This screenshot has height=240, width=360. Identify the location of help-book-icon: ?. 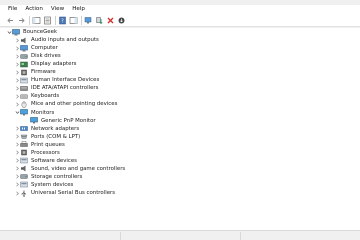
(62, 20).